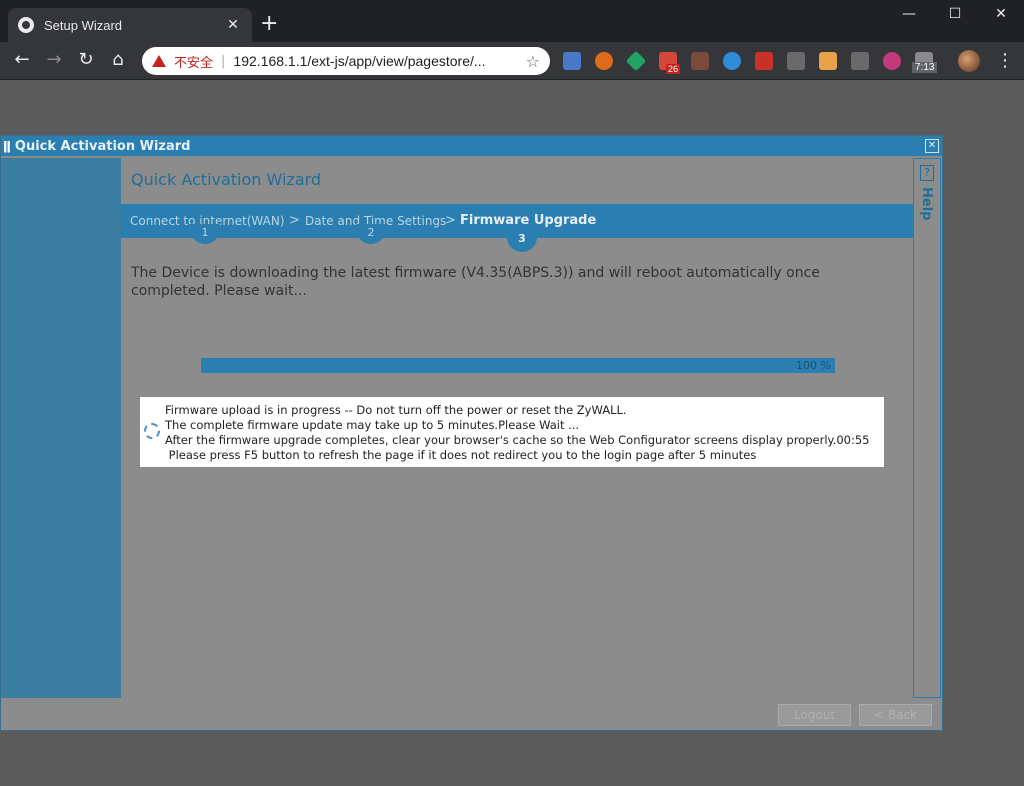 The width and height of the screenshot is (1024, 786). I want to click on wizard-side-panel, so click(61, 428).